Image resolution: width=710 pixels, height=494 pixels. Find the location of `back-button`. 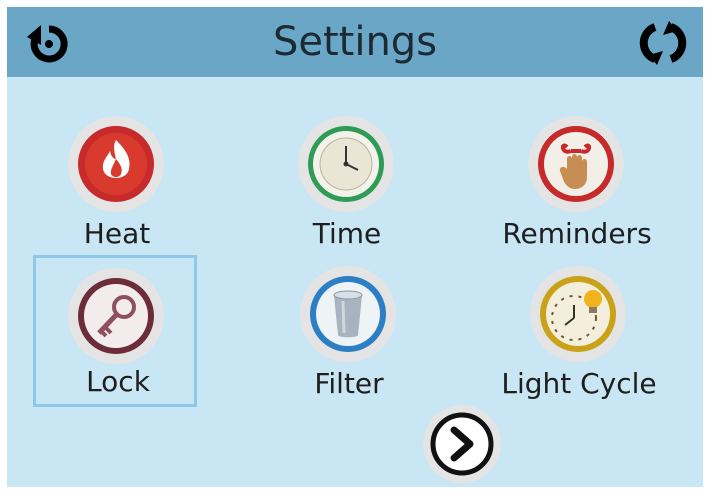

back-button is located at coordinates (49, 43).